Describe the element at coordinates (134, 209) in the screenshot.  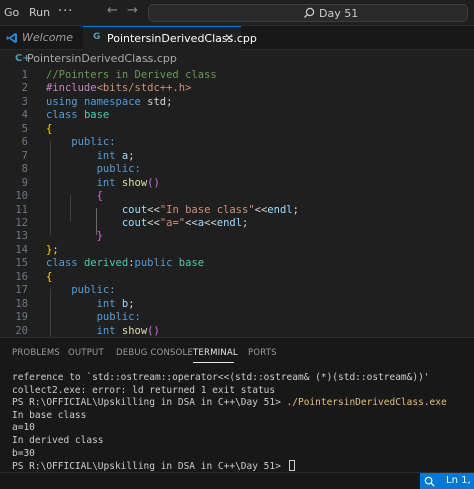
I see `code-token: cout` at that location.